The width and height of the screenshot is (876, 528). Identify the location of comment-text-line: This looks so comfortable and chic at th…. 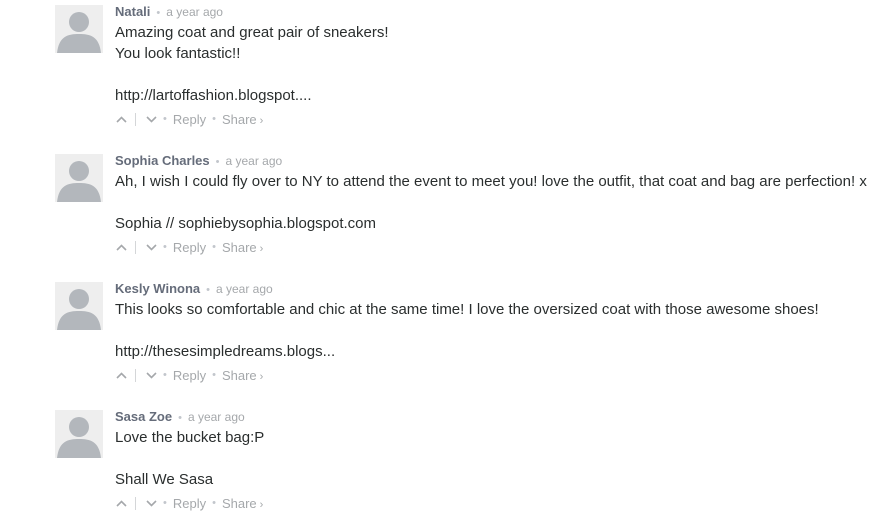
(467, 309).